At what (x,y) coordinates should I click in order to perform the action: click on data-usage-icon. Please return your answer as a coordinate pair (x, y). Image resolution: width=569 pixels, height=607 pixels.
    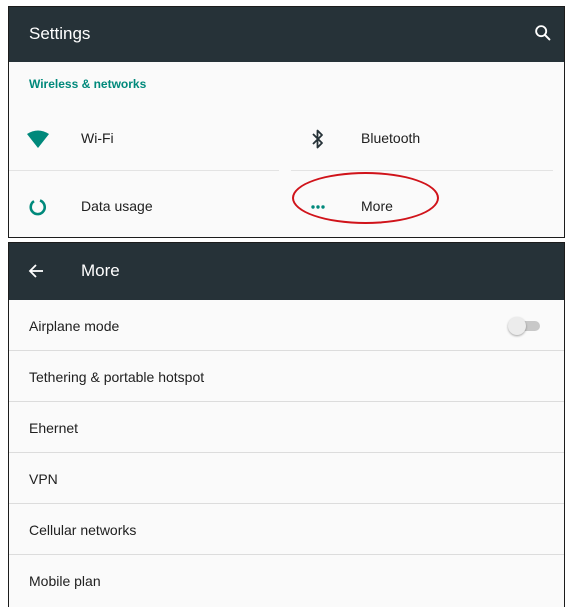
    Looking at the image, I should click on (38, 207).